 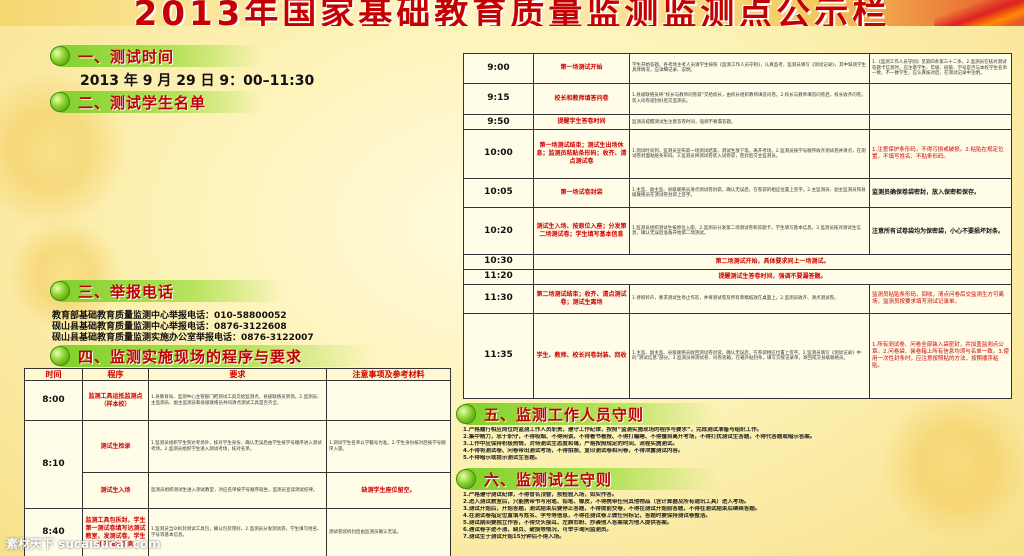 I want to click on title-banner: 2013年国家基础教育质量监测监测点公示栏, so click(x=512, y=13).